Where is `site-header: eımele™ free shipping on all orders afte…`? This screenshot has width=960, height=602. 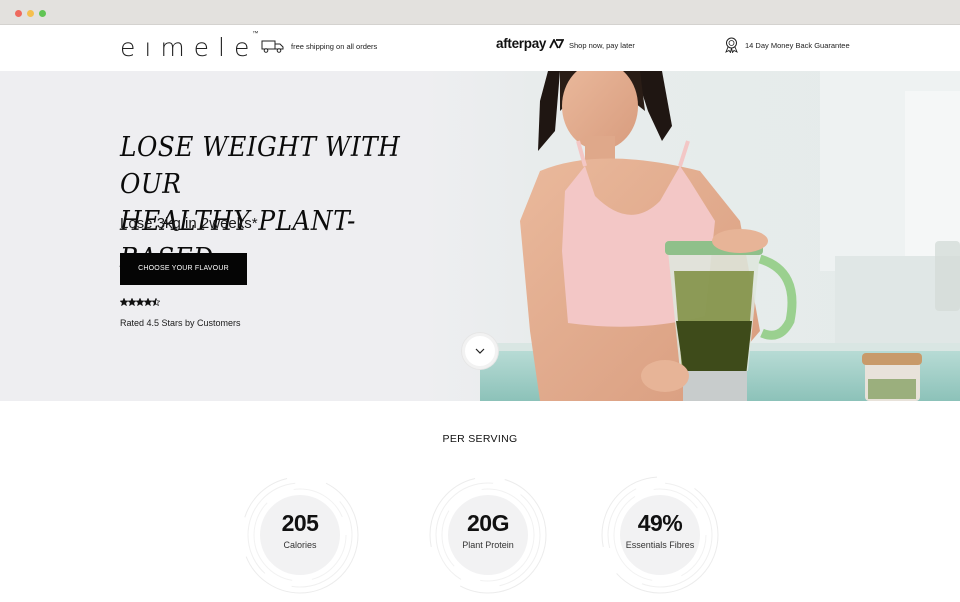 site-header: eımele™ free shipping on all orders afte… is located at coordinates (480, 48).